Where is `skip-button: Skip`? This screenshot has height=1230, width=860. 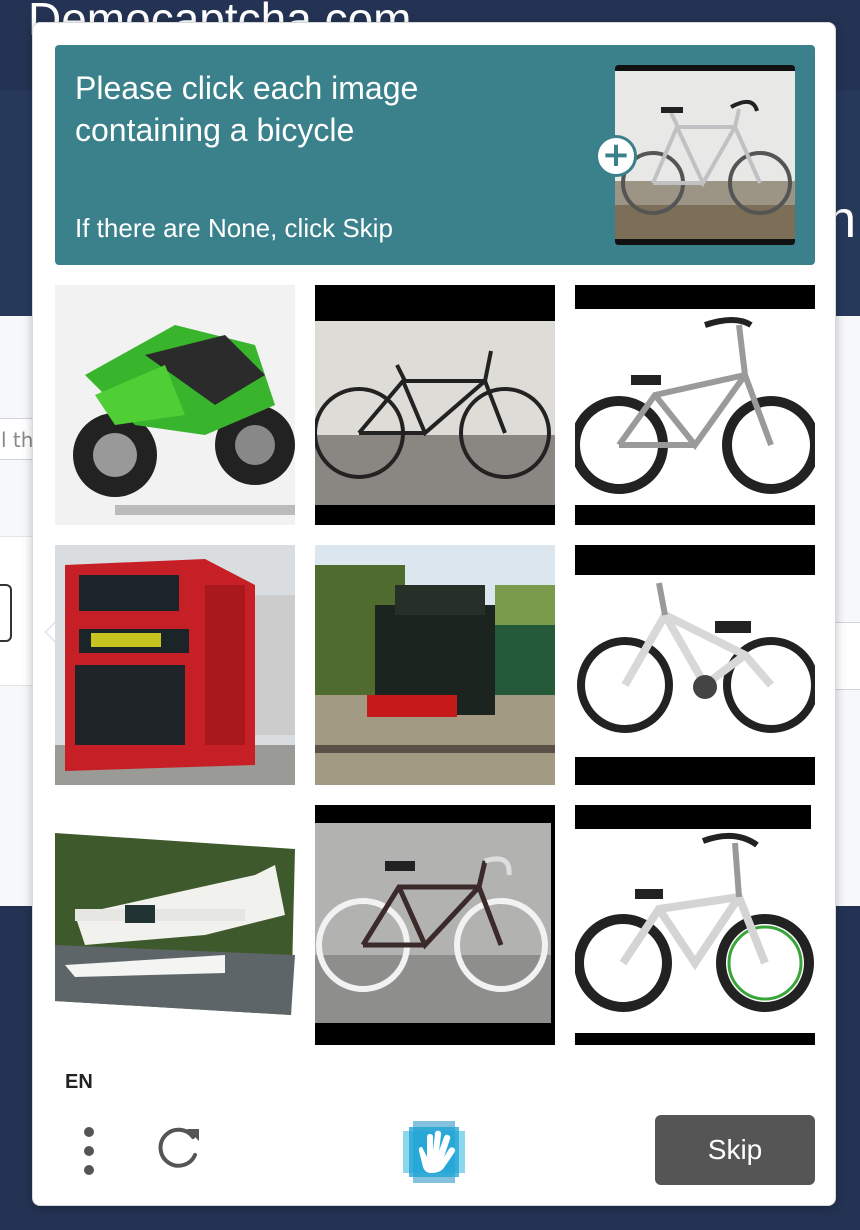 skip-button: Skip is located at coordinates (735, 1150).